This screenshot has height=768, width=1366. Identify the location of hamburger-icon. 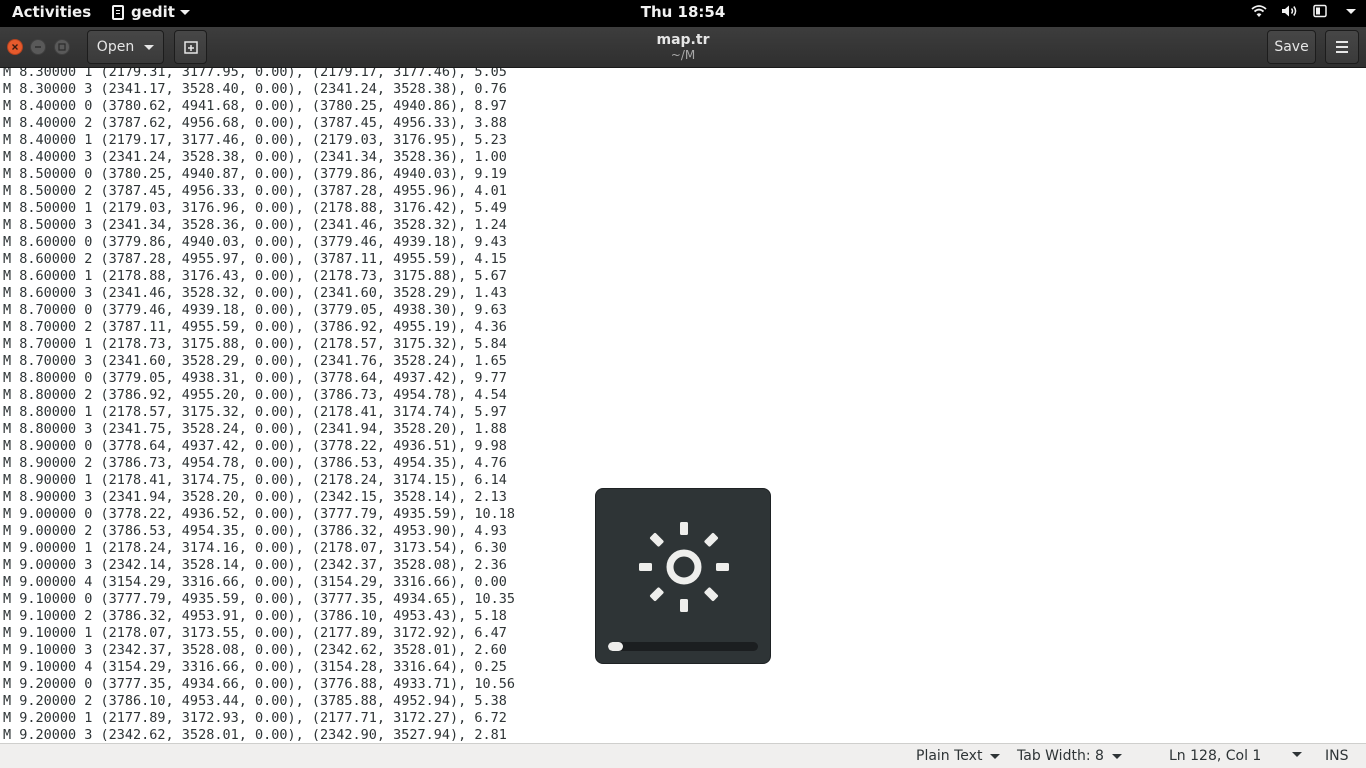
(1342, 42).